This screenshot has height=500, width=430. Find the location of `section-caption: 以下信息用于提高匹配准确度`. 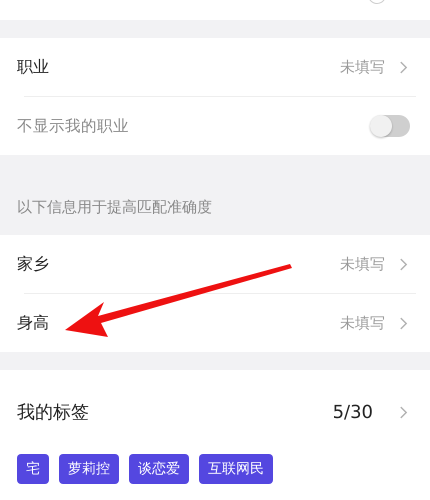

section-caption: 以下信息用于提高匹配准确度 is located at coordinates (114, 207).